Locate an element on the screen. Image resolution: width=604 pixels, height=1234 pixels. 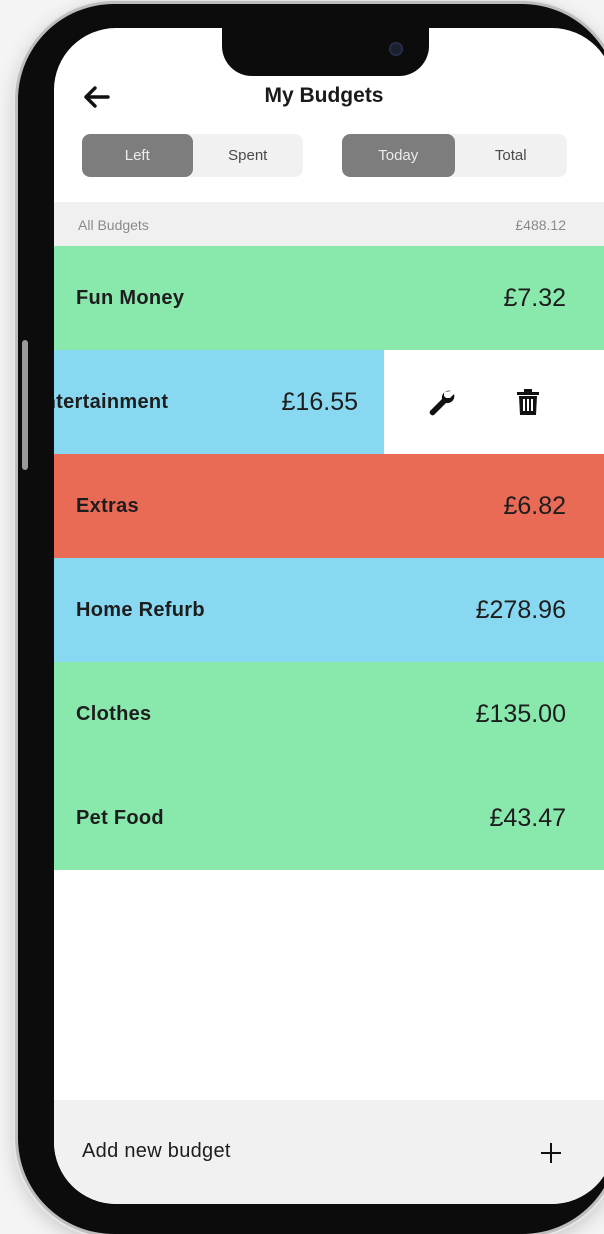
summary-label: All Budgets is located at coordinates (113, 225).